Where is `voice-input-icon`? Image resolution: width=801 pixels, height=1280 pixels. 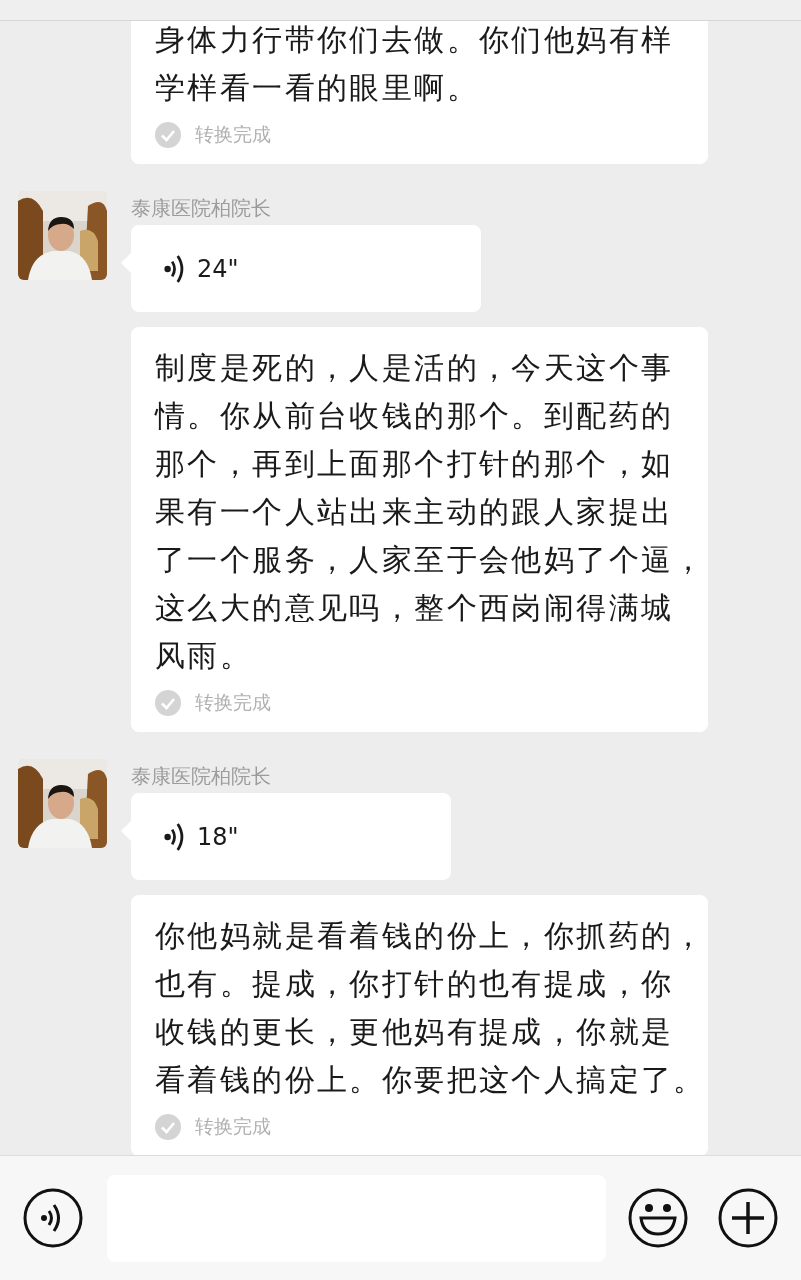 voice-input-icon is located at coordinates (53, 1218).